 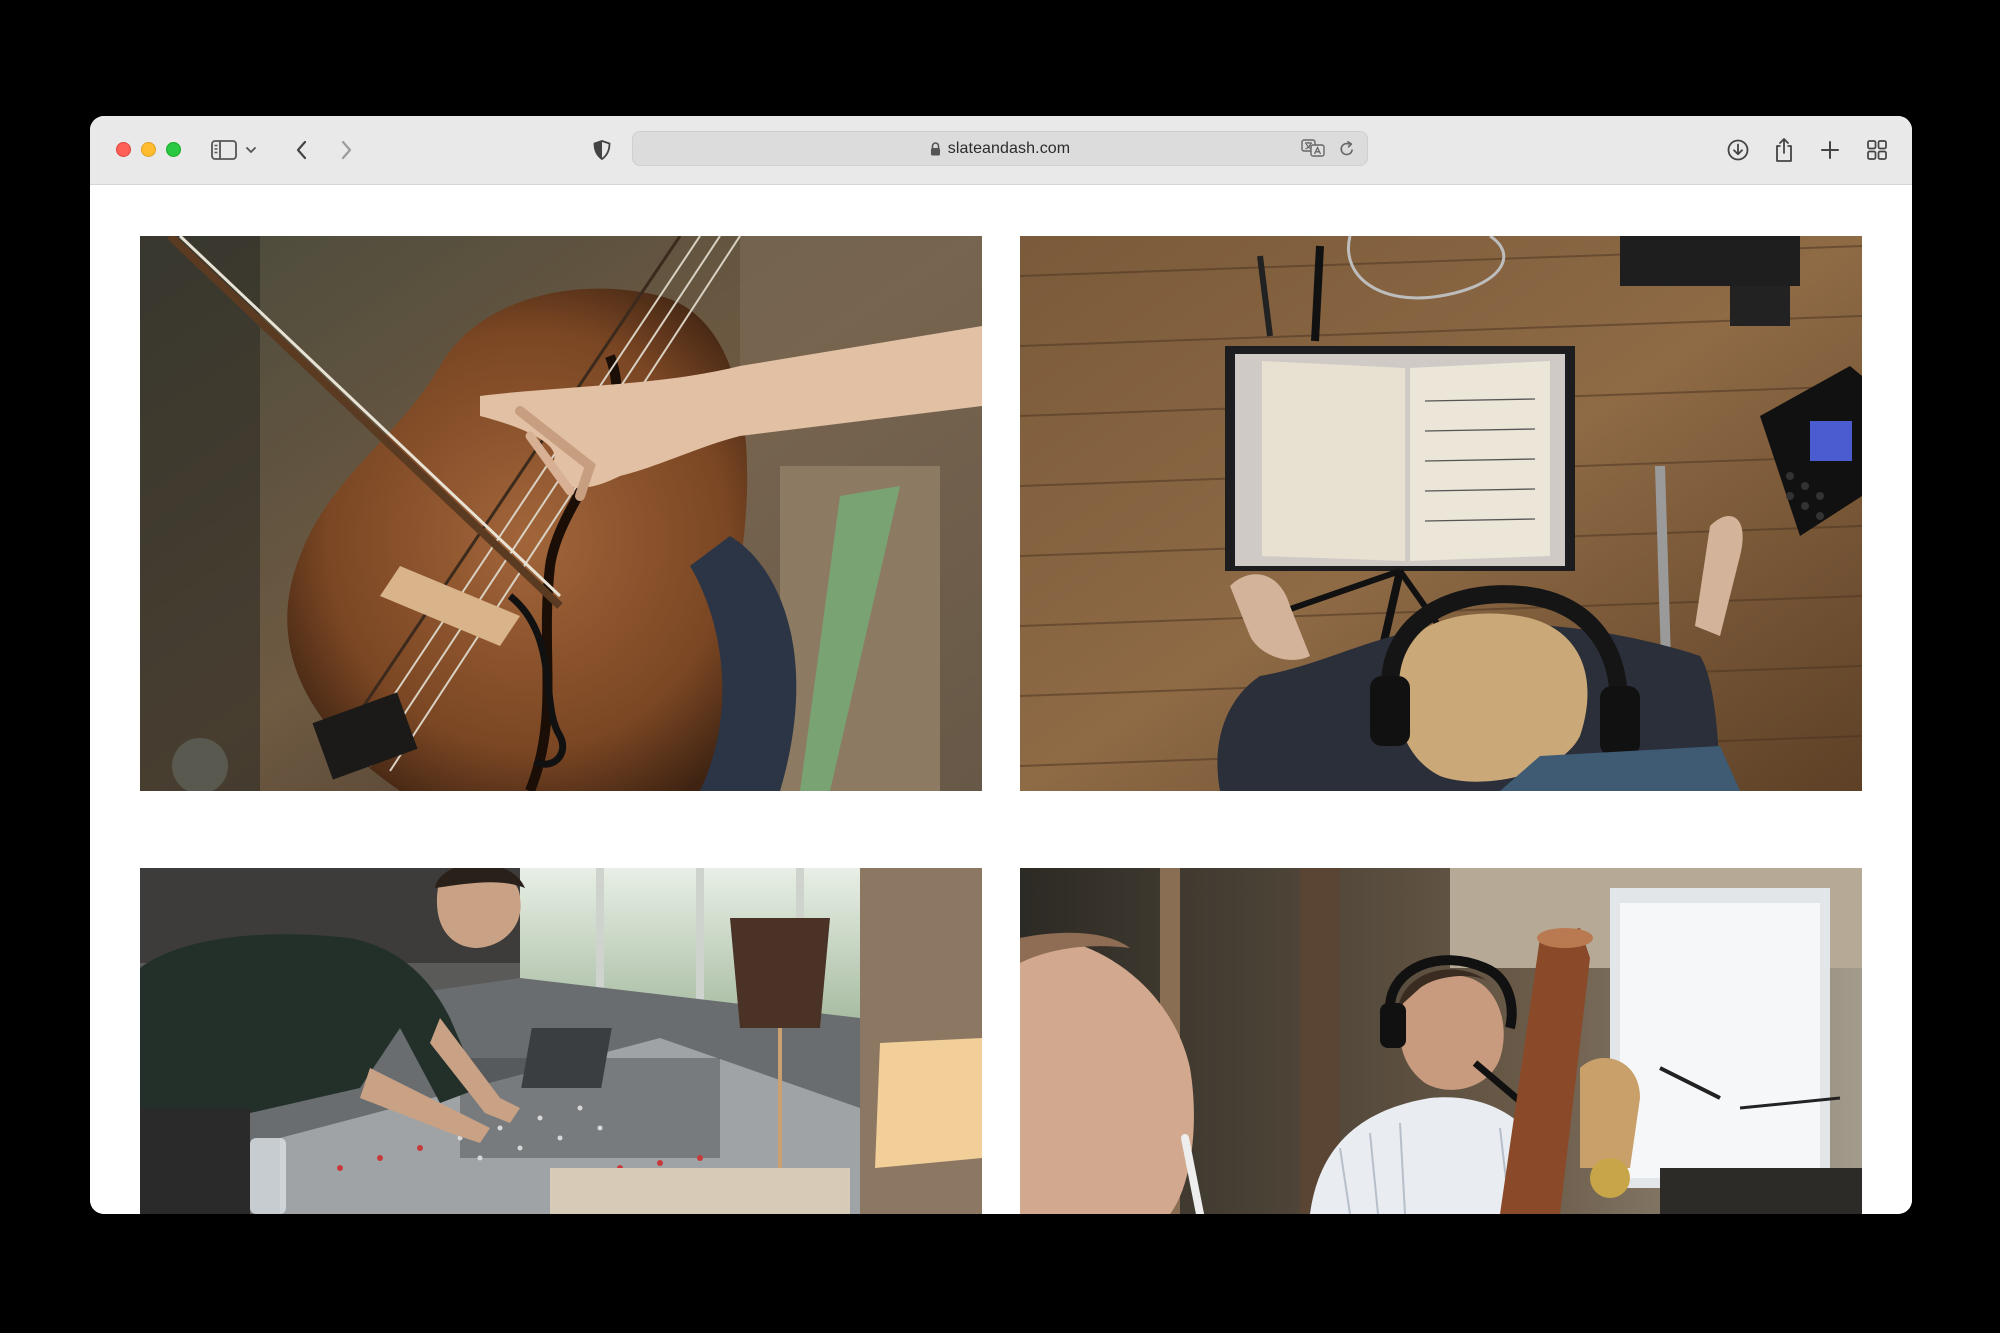 I want to click on url-text: slateandash.com, so click(x=1009, y=148).